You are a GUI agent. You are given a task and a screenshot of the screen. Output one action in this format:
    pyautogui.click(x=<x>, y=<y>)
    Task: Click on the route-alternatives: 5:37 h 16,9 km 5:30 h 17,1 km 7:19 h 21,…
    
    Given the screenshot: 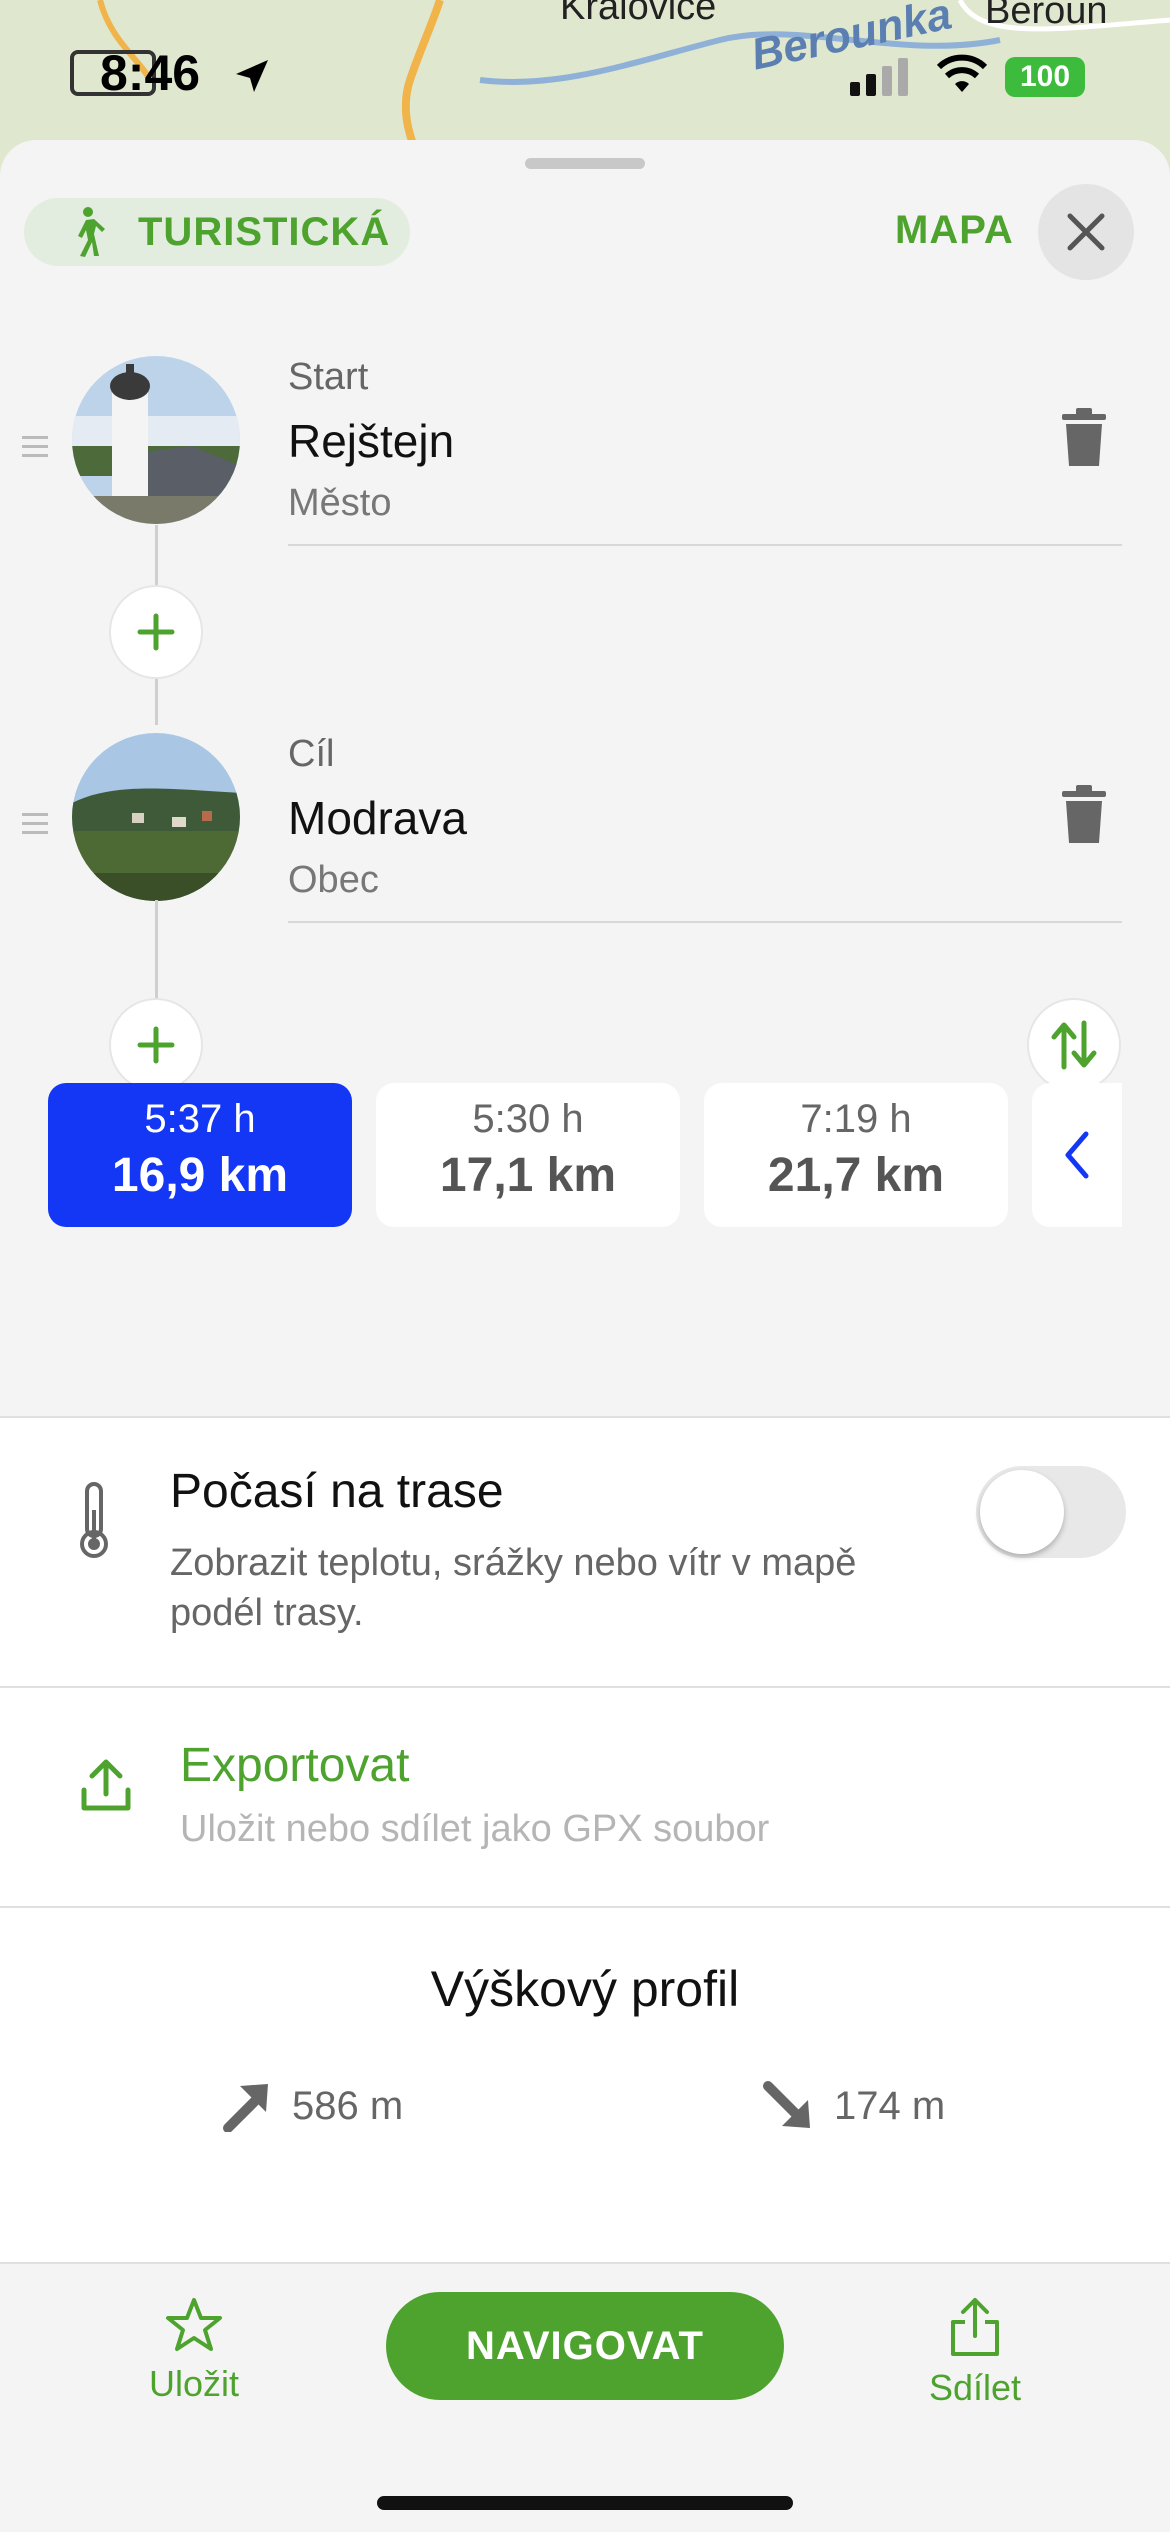 What is the action you would take?
    pyautogui.click(x=598, y=1155)
    